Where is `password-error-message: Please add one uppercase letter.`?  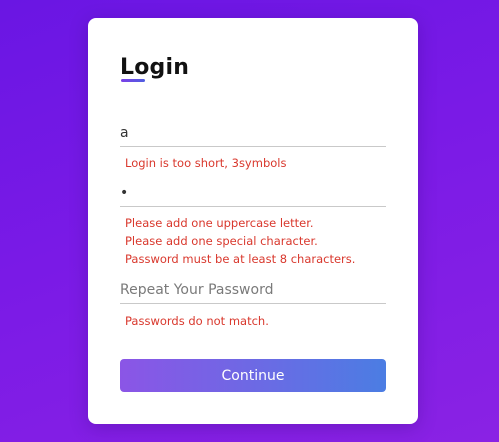
password-error-message: Please add one uppercase letter. is located at coordinates (219, 223).